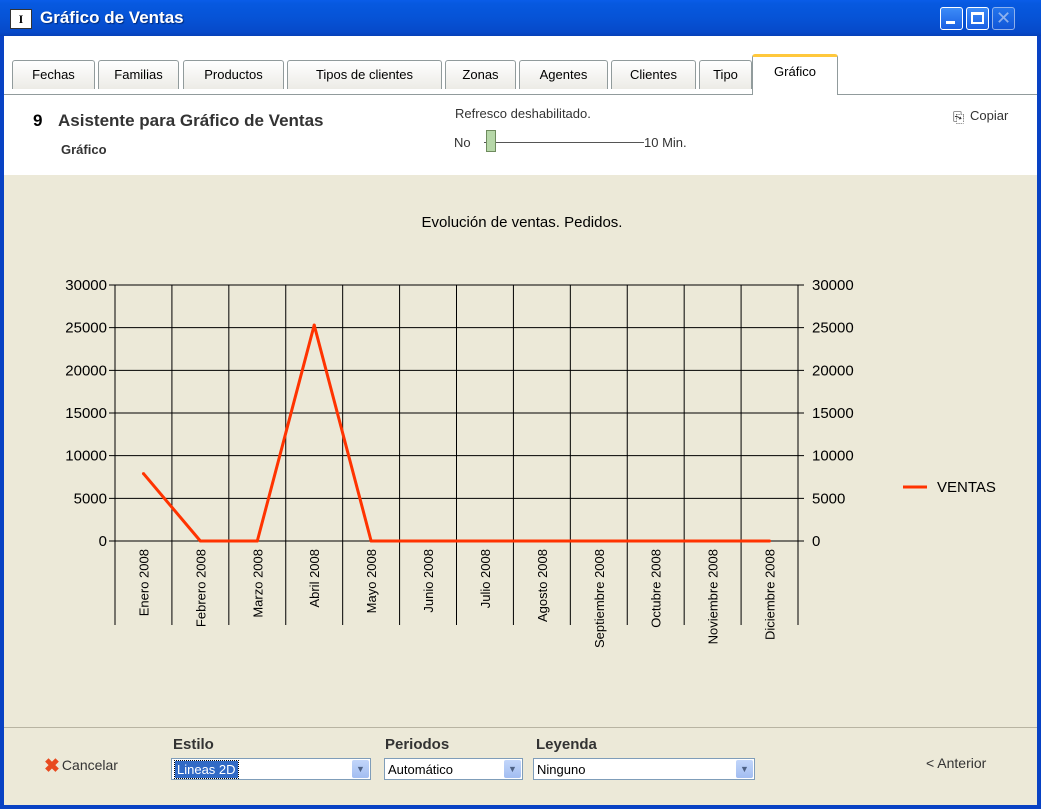 Image resolution: width=1041 pixels, height=809 pixels. What do you see at coordinates (951, 18) in the screenshot?
I see `minimize-button` at bounding box center [951, 18].